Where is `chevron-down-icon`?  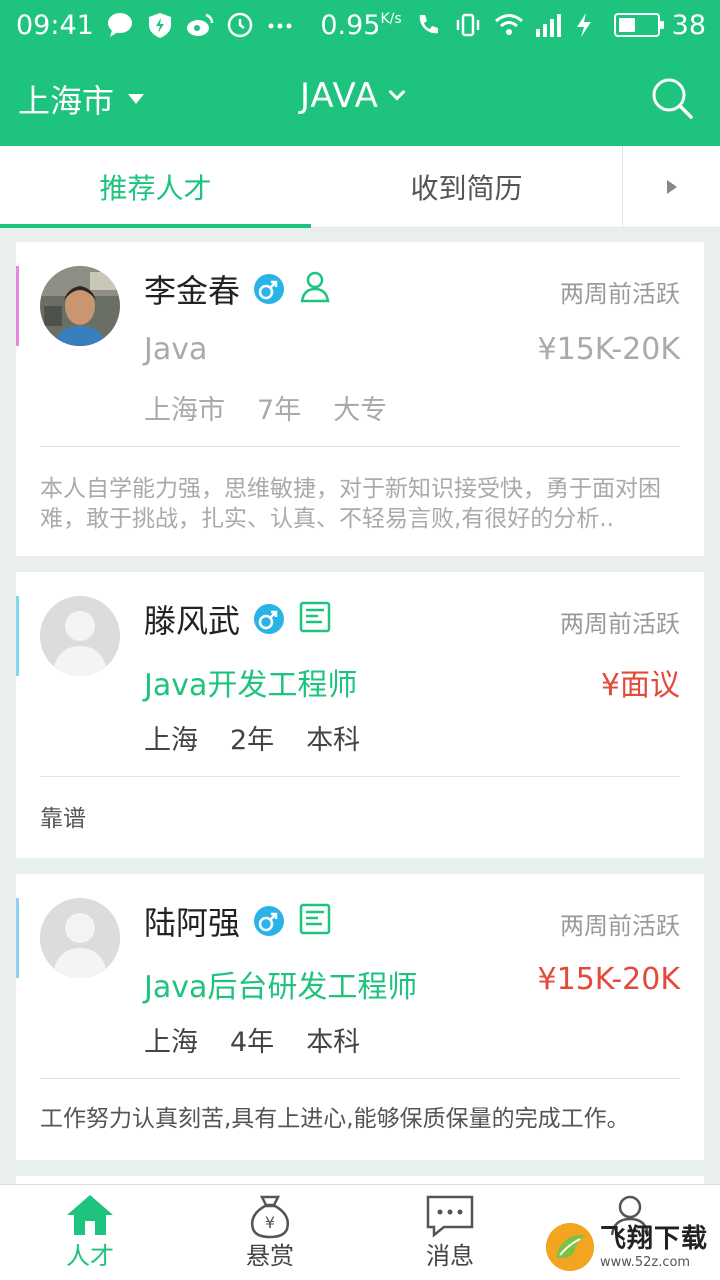 chevron-down-icon is located at coordinates (397, 92).